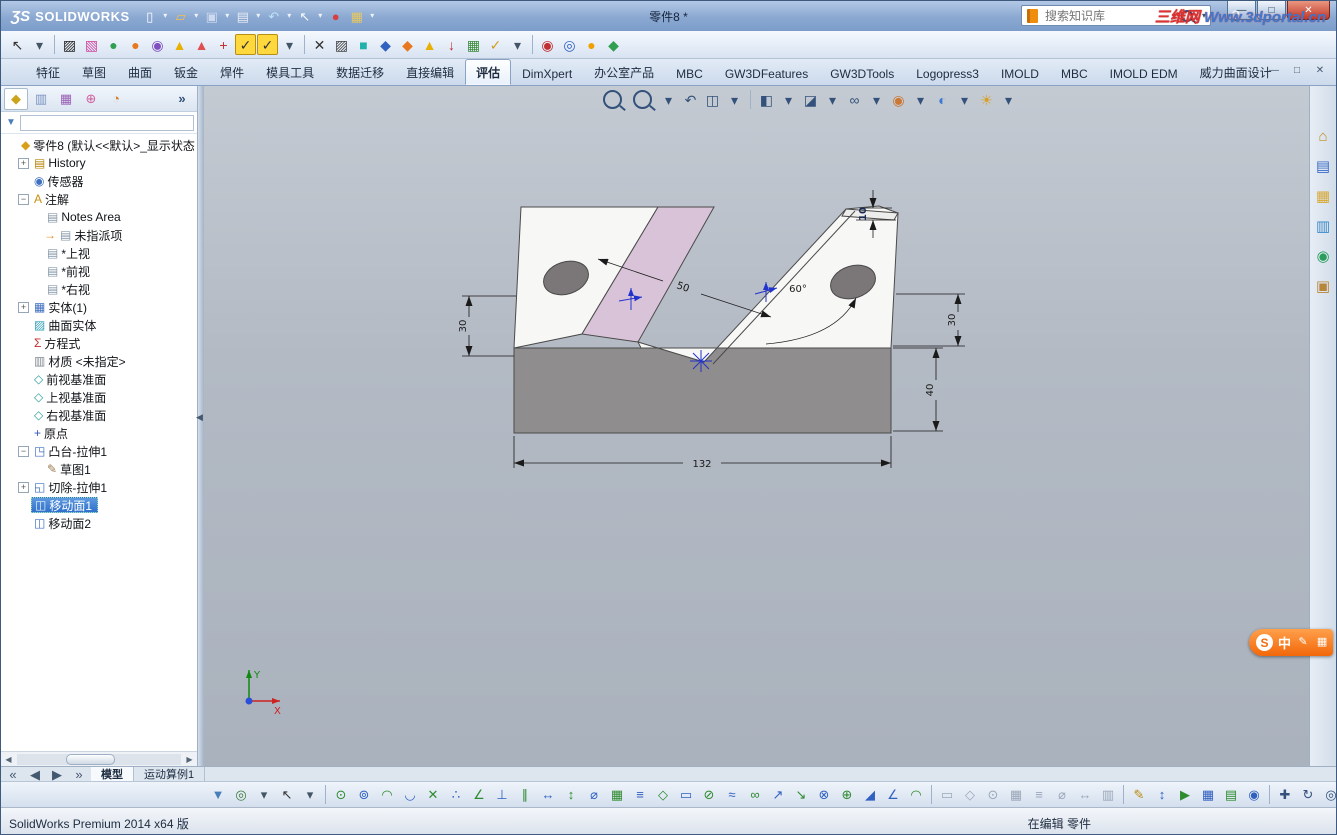 This screenshot has height=835, width=1337. What do you see at coordinates (1108, 795) in the screenshot?
I see `relation-tool-icon: ▥` at bounding box center [1108, 795].